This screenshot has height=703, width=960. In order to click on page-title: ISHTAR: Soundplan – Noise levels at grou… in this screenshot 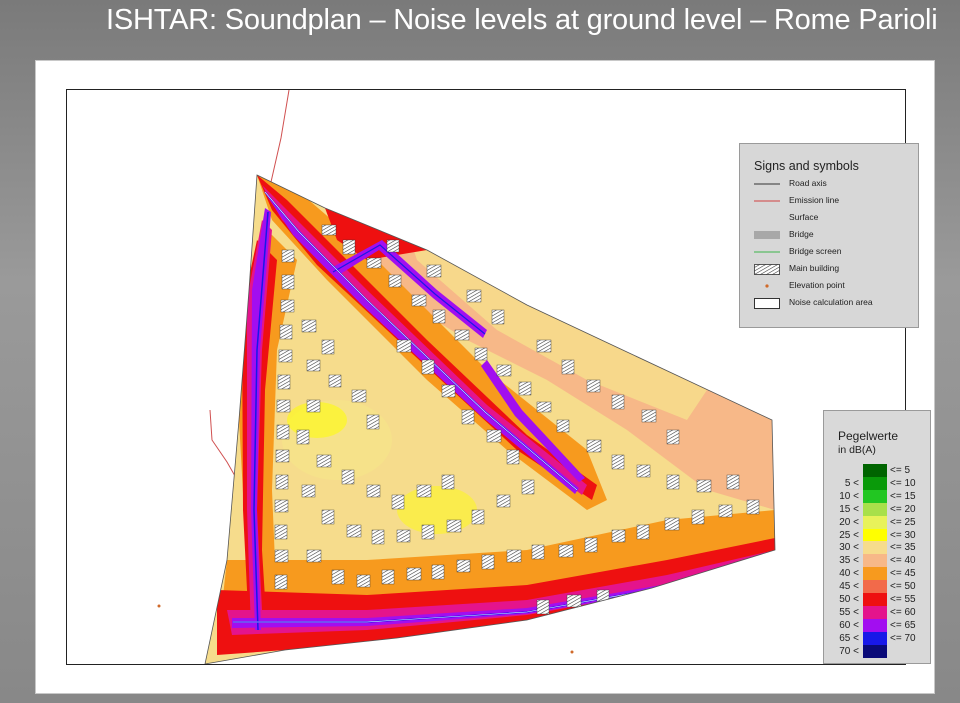, I will do `click(522, 20)`.